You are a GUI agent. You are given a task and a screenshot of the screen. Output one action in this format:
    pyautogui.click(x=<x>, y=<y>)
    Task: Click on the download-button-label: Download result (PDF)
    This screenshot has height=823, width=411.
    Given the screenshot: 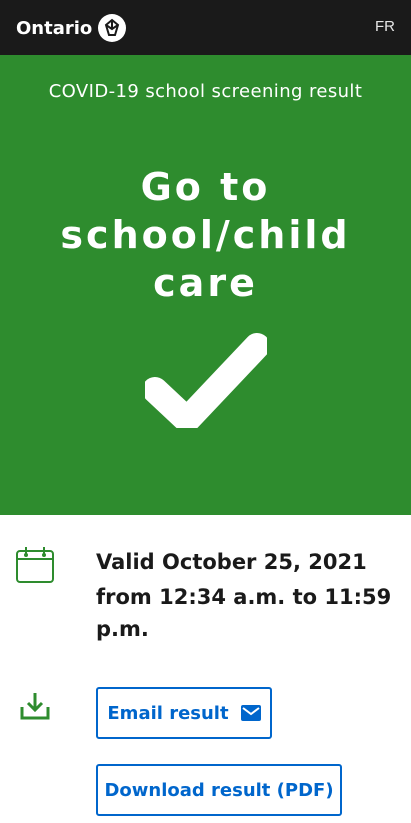 What is the action you would take?
    pyautogui.click(x=219, y=790)
    